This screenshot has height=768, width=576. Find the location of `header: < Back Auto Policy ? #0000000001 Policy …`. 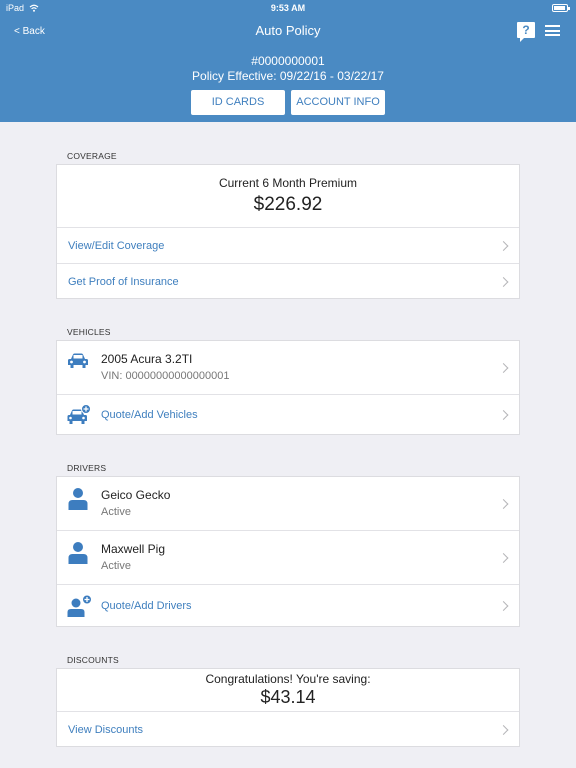

header: < Back Auto Policy ? #0000000001 Policy … is located at coordinates (288, 69).